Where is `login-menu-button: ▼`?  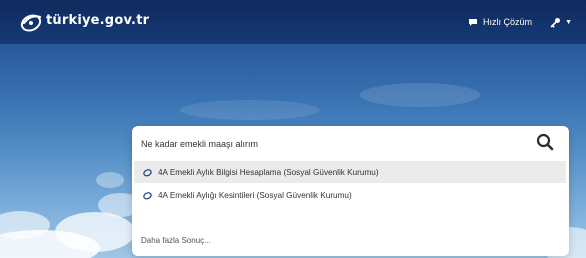
login-menu-button: ▼ is located at coordinates (561, 22).